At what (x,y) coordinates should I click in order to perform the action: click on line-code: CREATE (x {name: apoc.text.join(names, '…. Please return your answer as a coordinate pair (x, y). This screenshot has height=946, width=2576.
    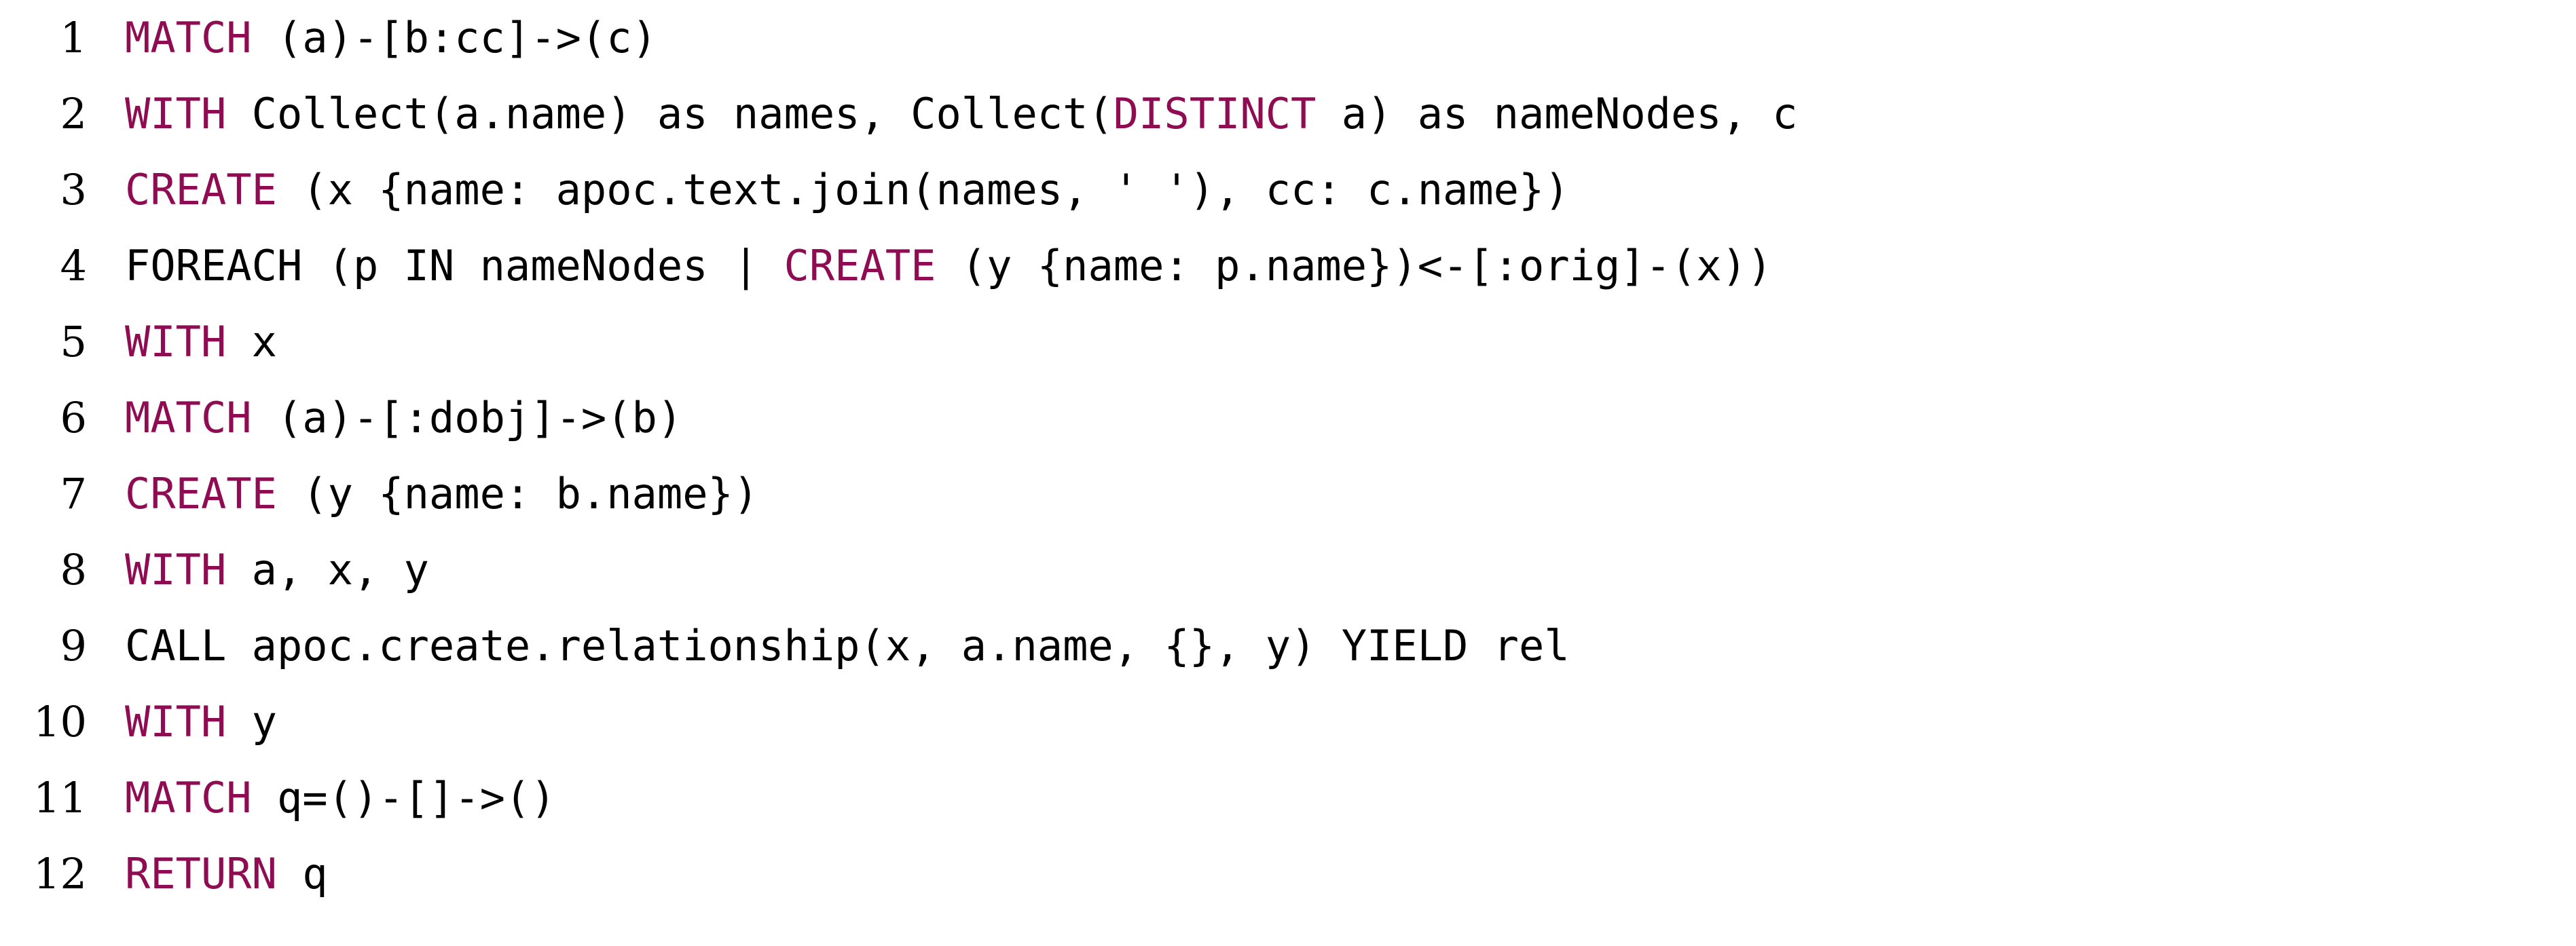
    Looking at the image, I should click on (1331, 190).